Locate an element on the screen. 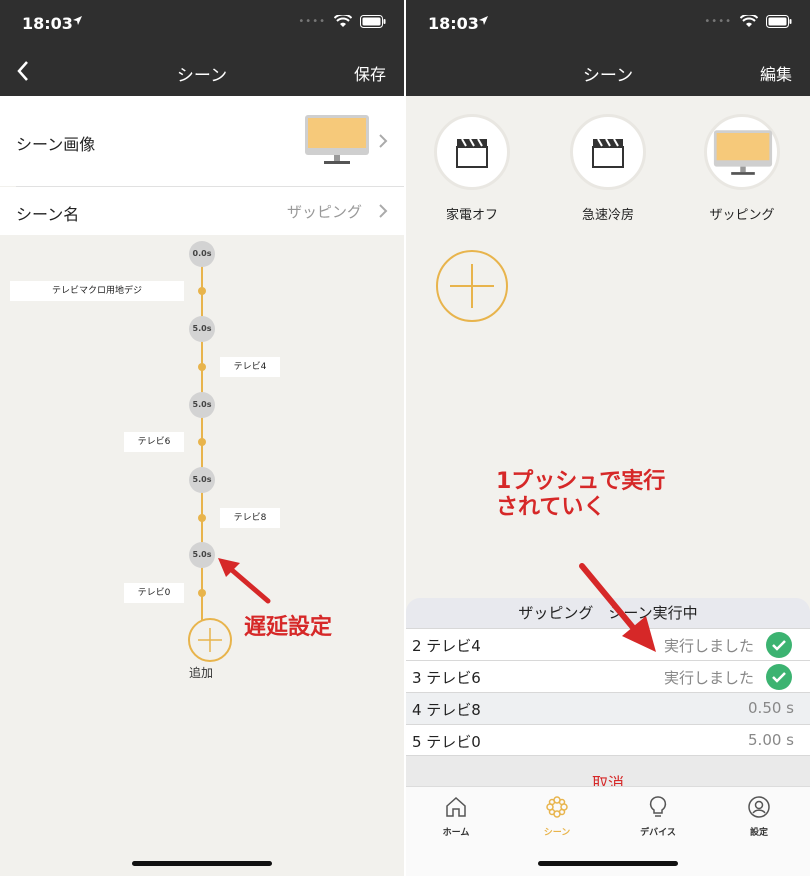 The image size is (810, 876). exec-step-name: 2 テレビ4 is located at coordinates (446, 646).